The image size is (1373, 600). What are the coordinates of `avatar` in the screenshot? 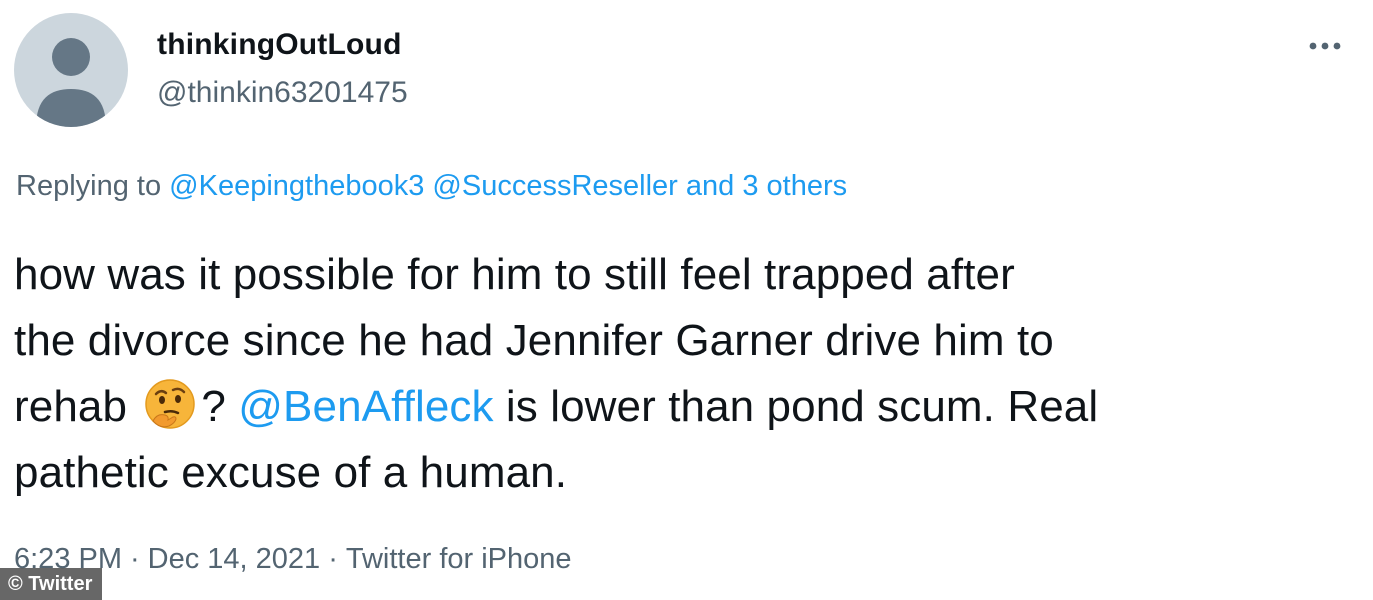 It's located at (71, 70).